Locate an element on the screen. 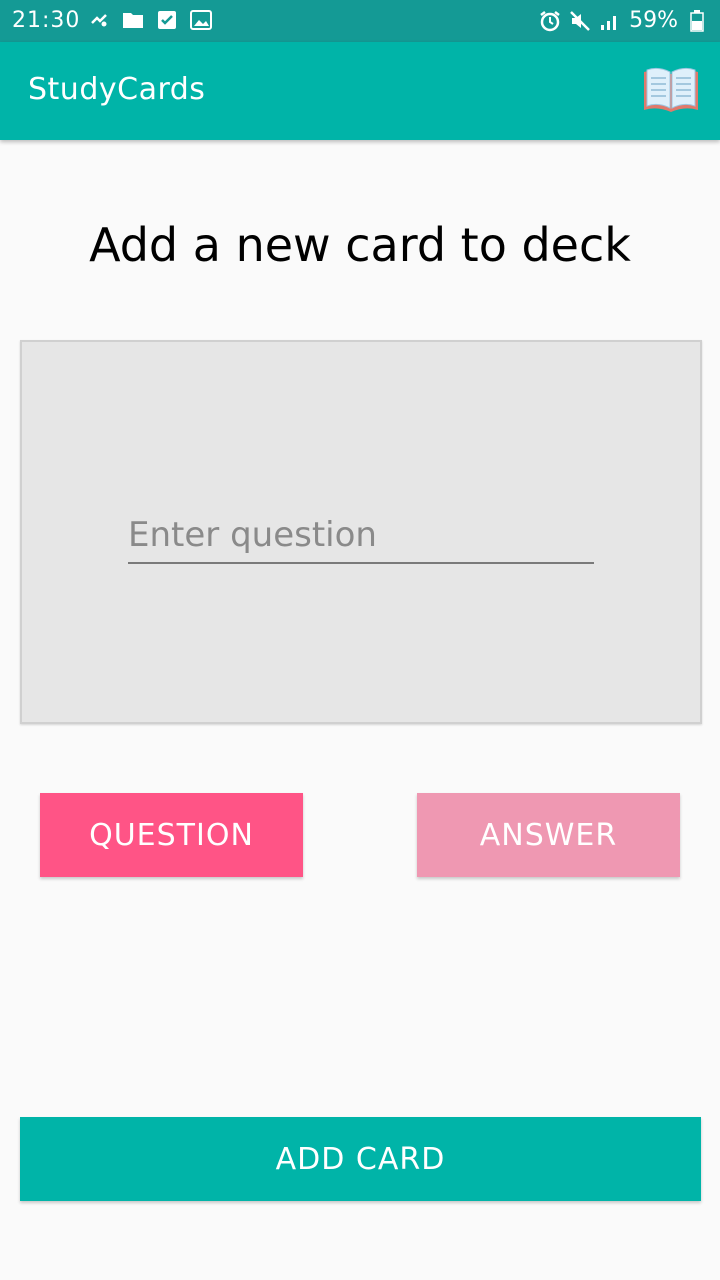  folder-icon is located at coordinates (133, 20).